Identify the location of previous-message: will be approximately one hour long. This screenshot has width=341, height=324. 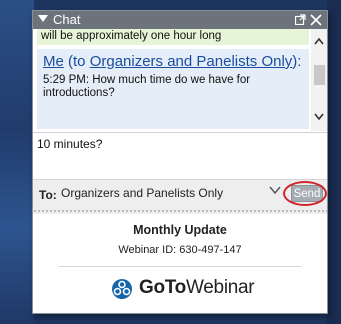
(173, 37).